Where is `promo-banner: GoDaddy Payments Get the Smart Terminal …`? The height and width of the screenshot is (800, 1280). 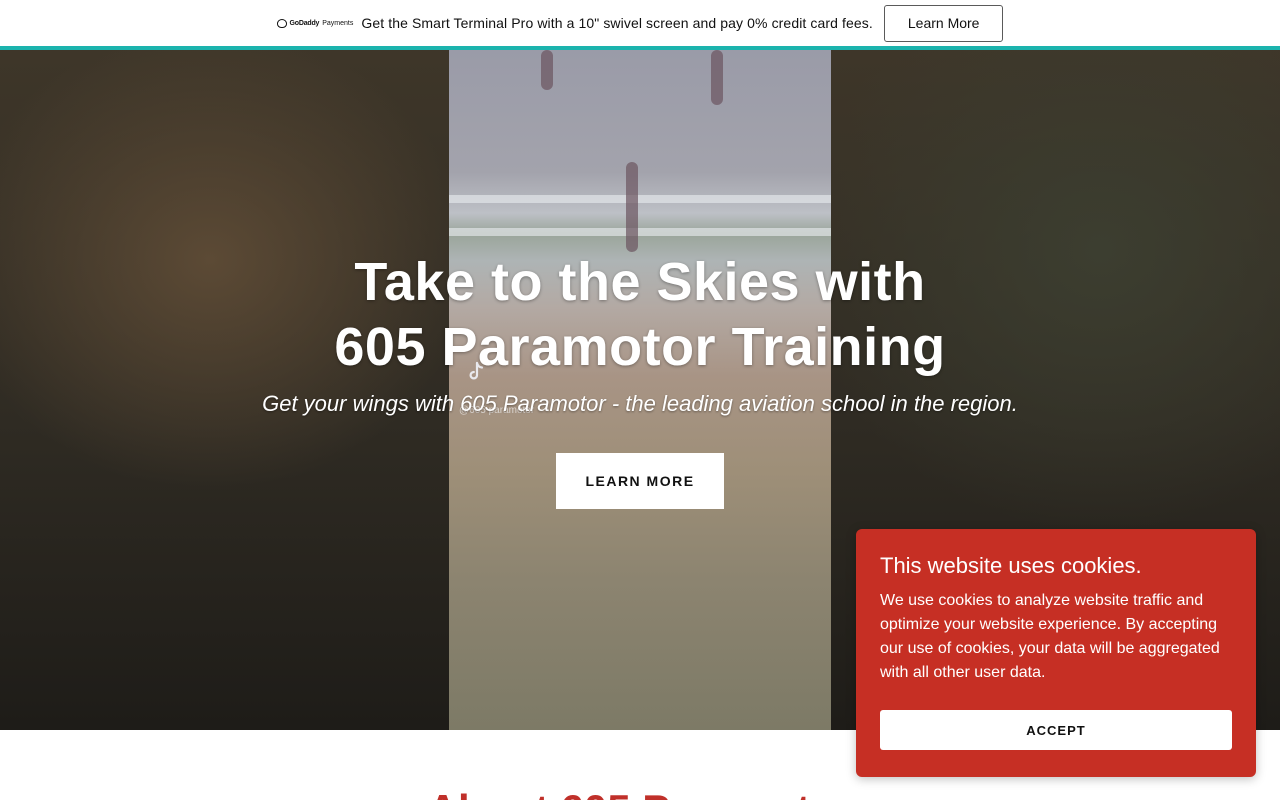 promo-banner: GoDaddy Payments Get the Smart Terminal … is located at coordinates (640, 23).